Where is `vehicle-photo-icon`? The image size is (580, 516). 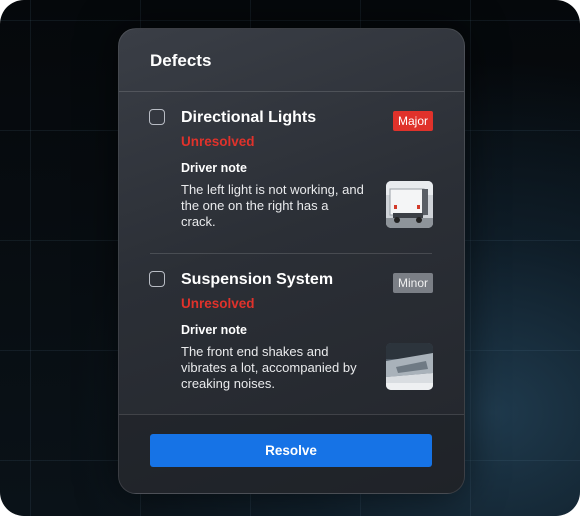
vehicle-photo-icon is located at coordinates (409, 366).